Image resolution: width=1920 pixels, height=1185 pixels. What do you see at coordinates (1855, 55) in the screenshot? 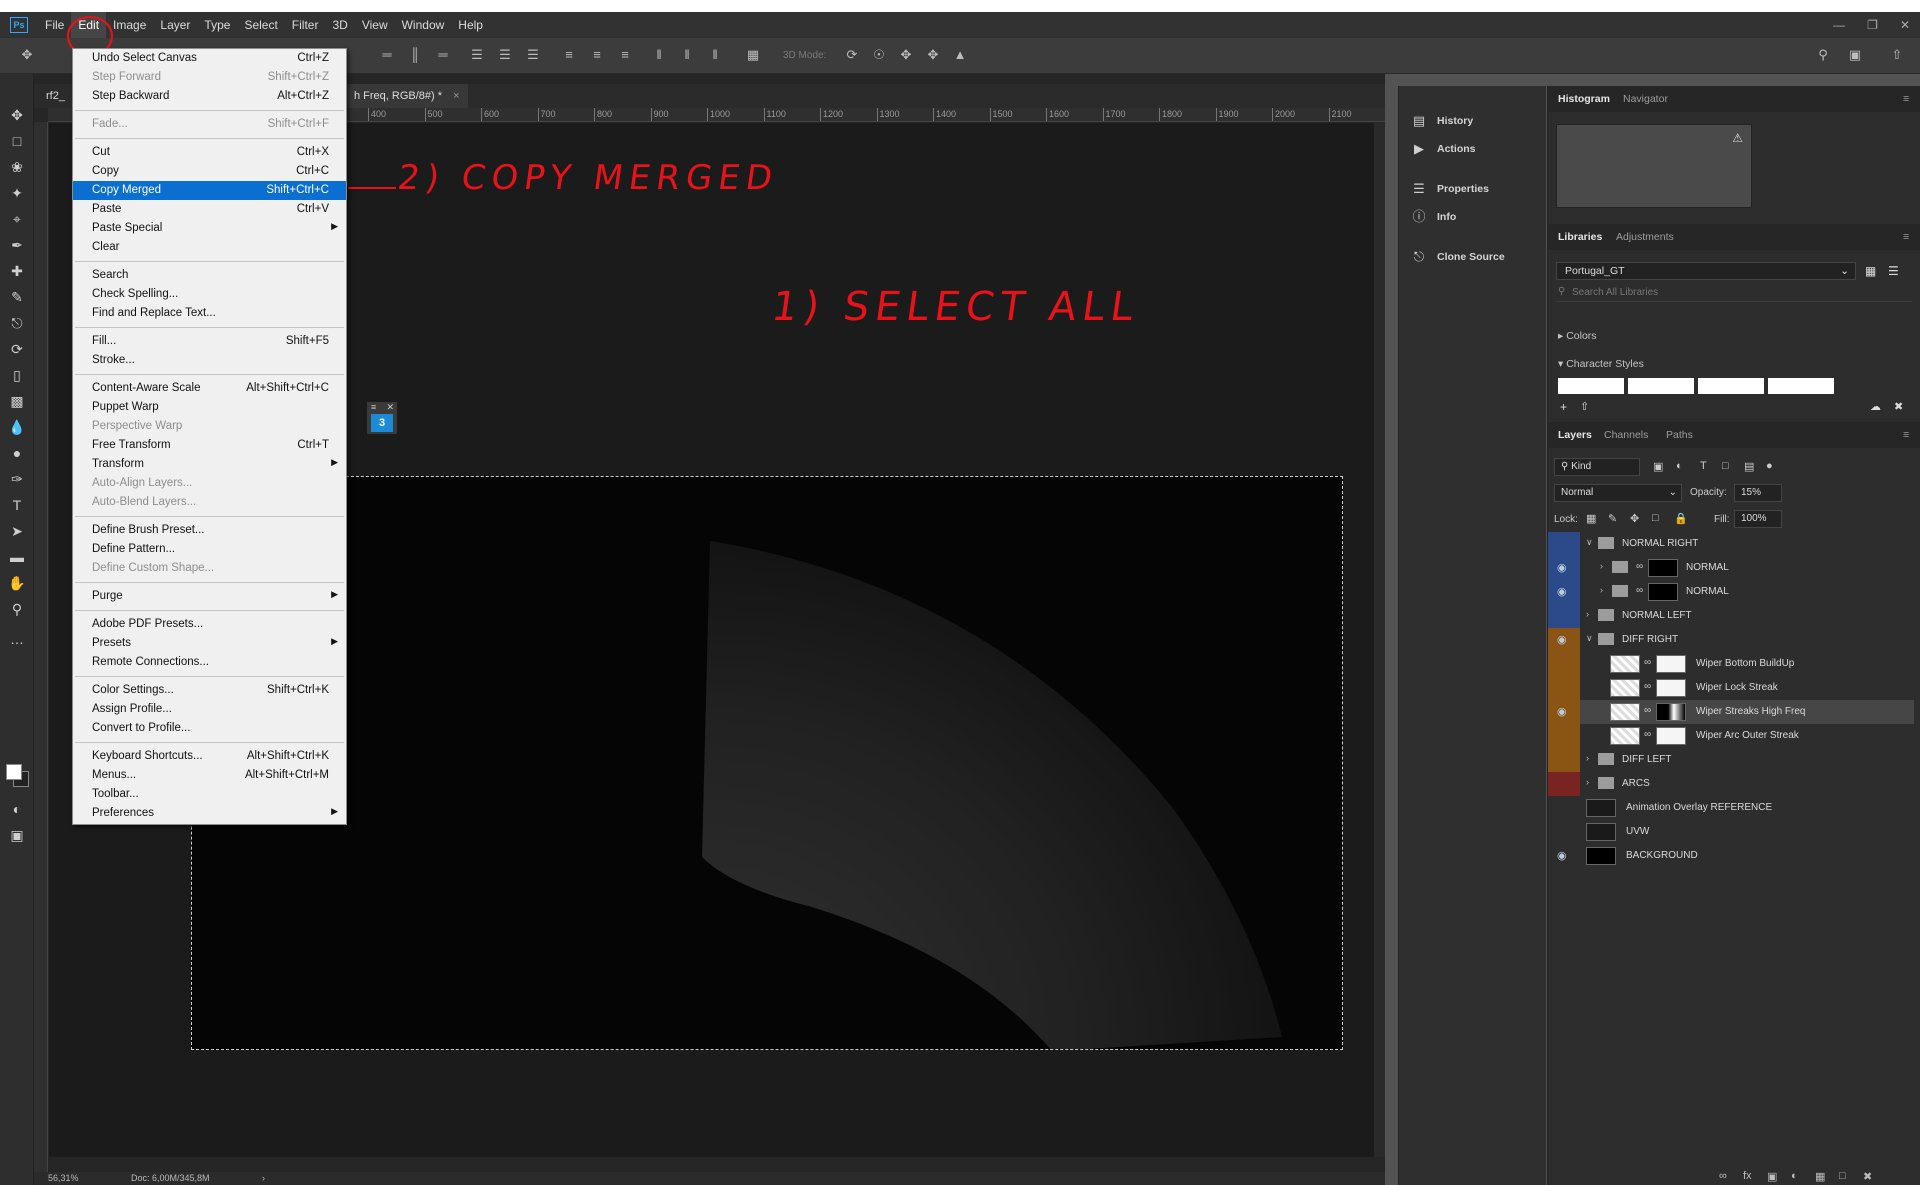
I see `workspace-icon: ▣` at bounding box center [1855, 55].